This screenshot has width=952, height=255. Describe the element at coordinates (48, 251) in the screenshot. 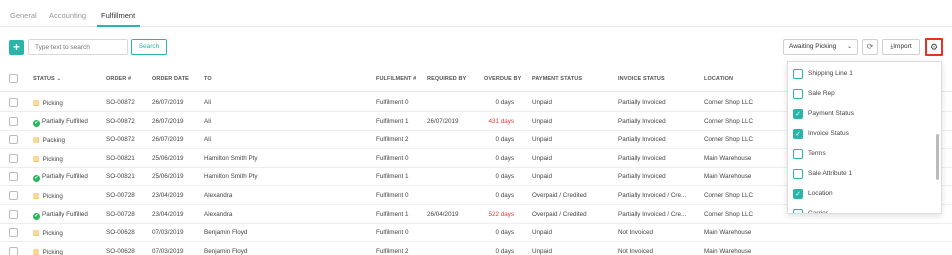

I see `row-status: ▥ Picking` at that location.